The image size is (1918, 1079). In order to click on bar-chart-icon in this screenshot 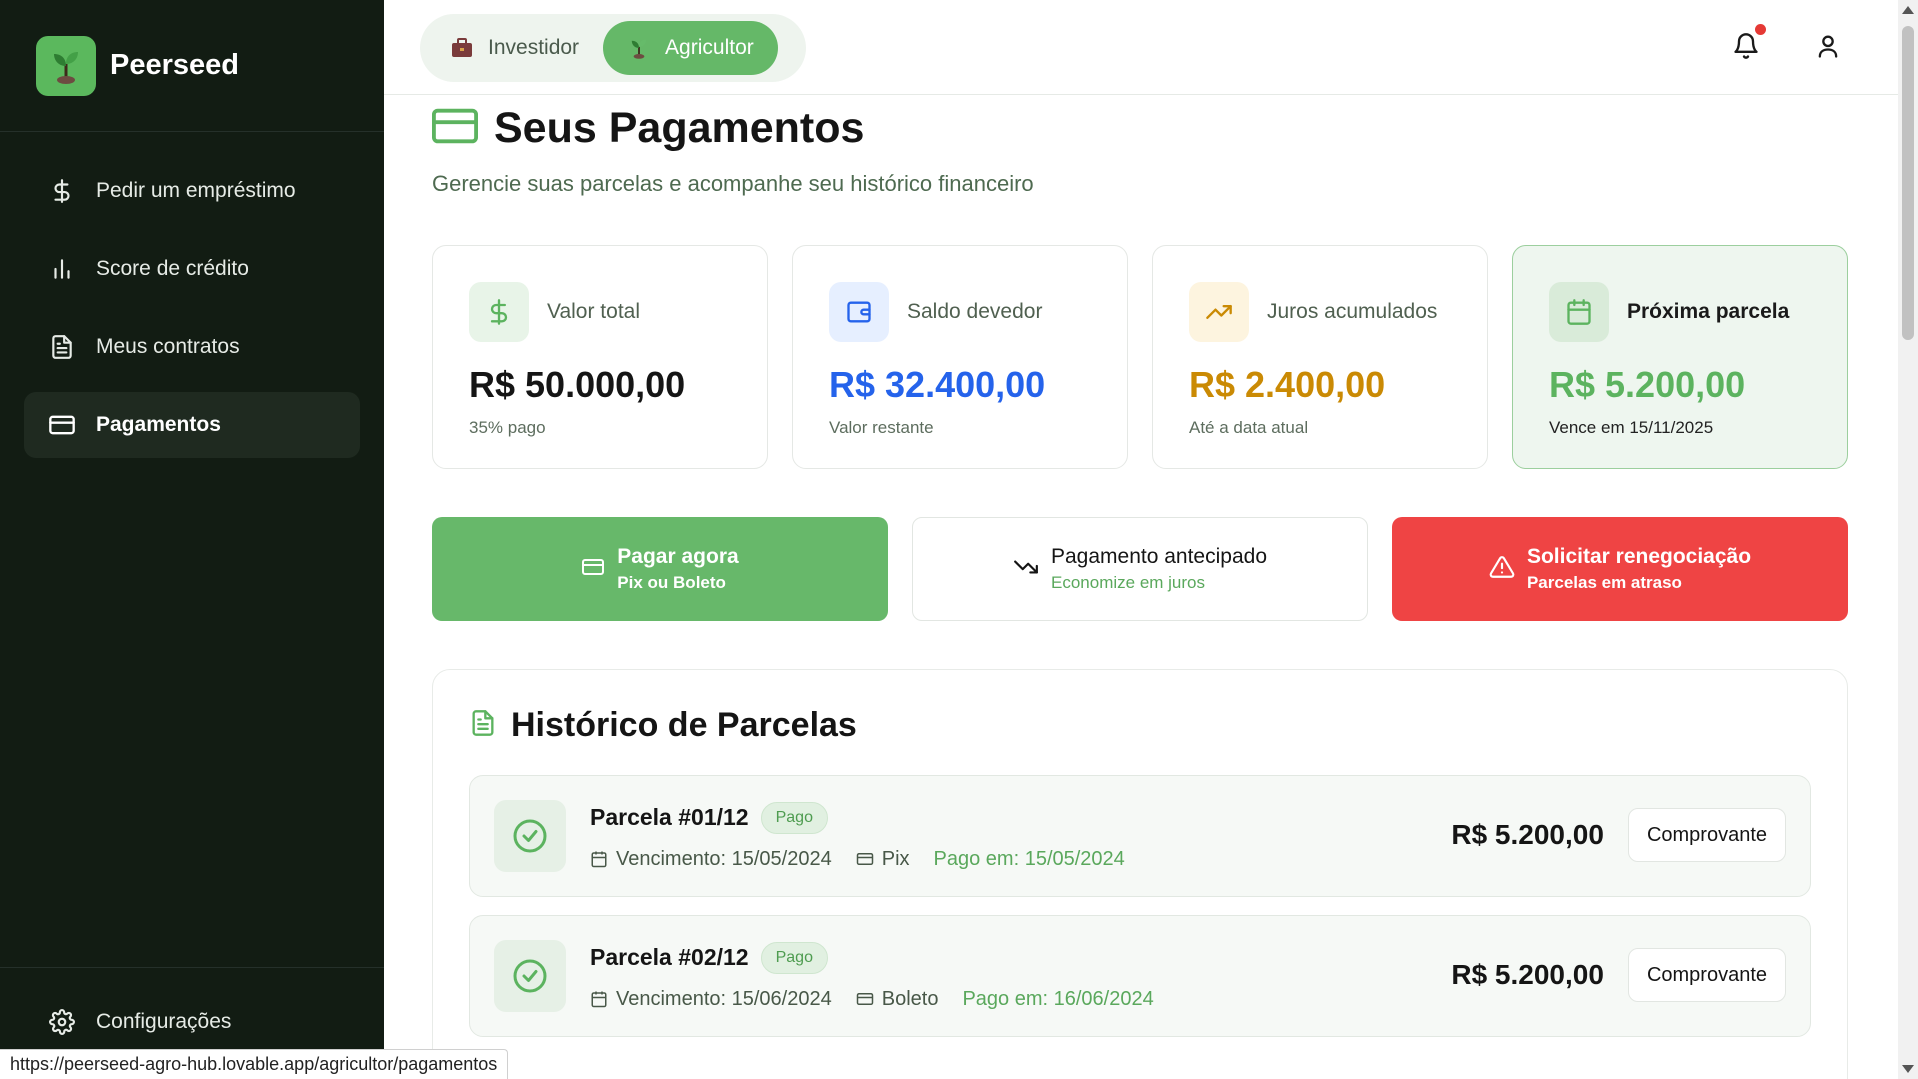, I will do `click(62, 269)`.